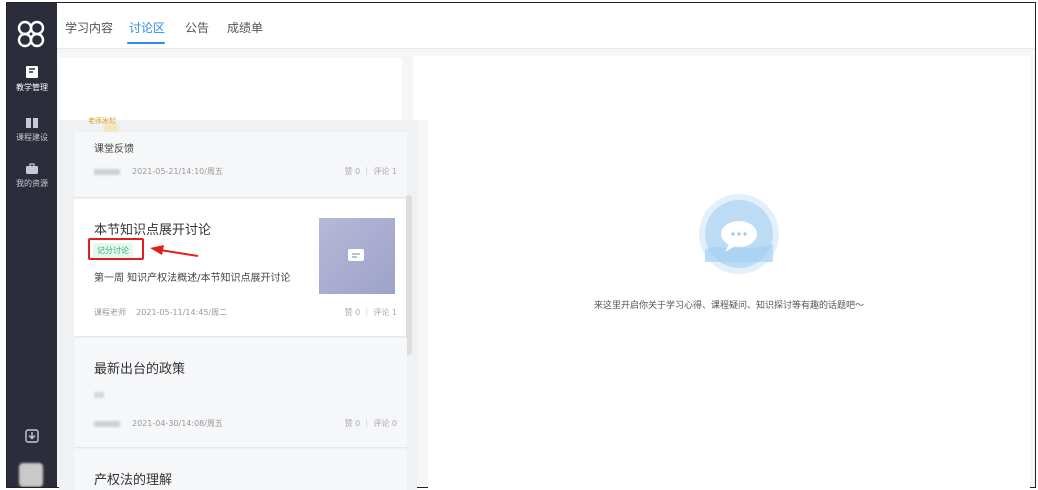  Describe the element at coordinates (721, 88) in the screenshot. I see `detail-header` at that location.